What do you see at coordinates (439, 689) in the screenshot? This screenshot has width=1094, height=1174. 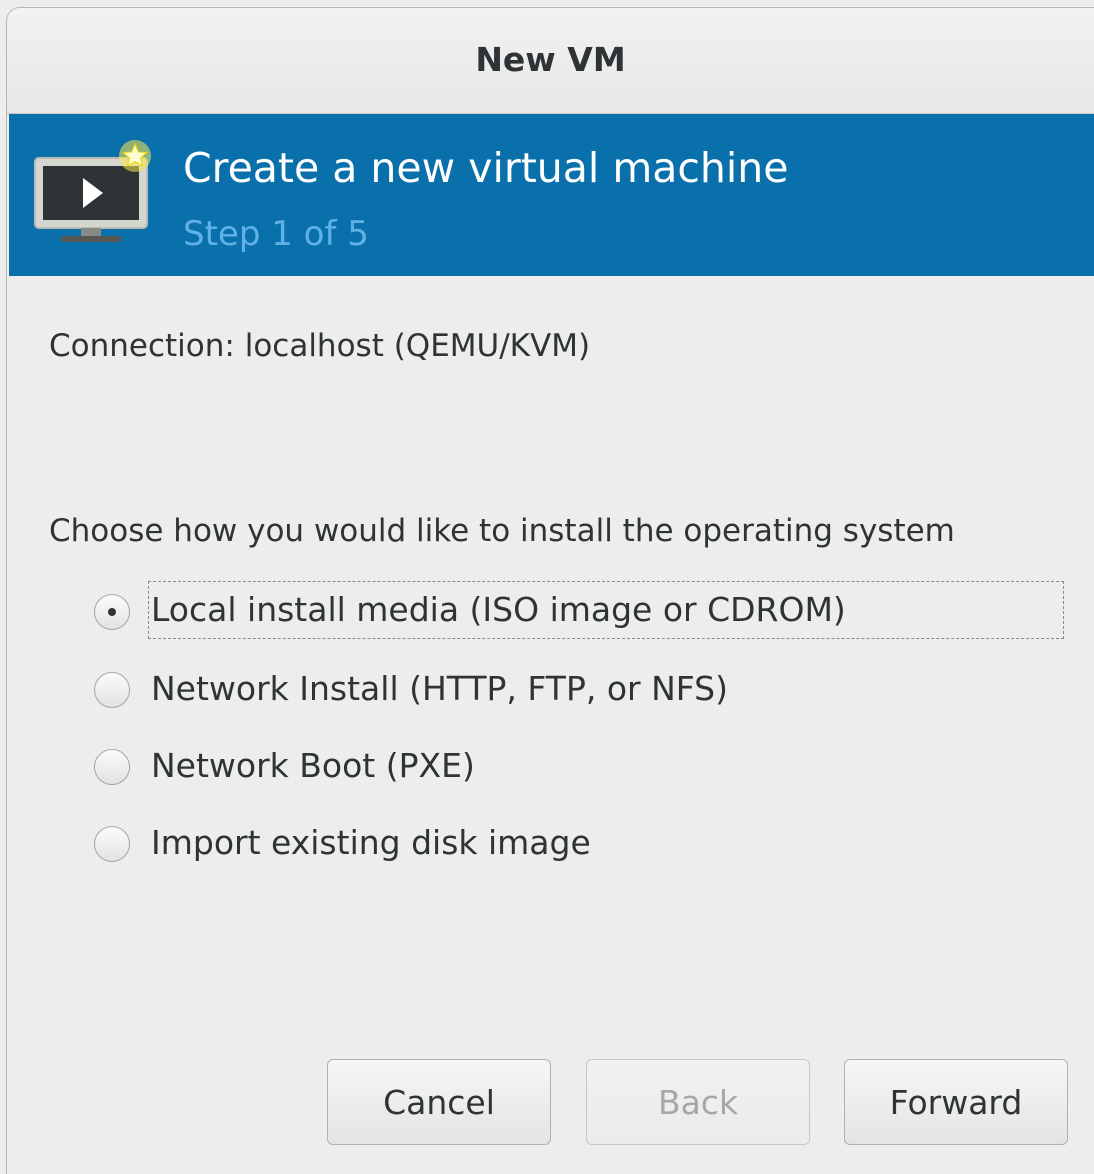 I see `install-option-label: Network Install (HTTP, FTP, or NFS)` at bounding box center [439, 689].